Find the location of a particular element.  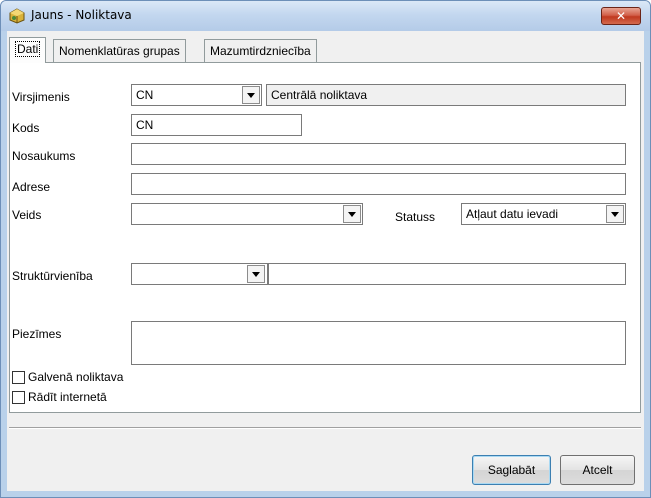

cancel-button: Atcelt is located at coordinates (597, 470).